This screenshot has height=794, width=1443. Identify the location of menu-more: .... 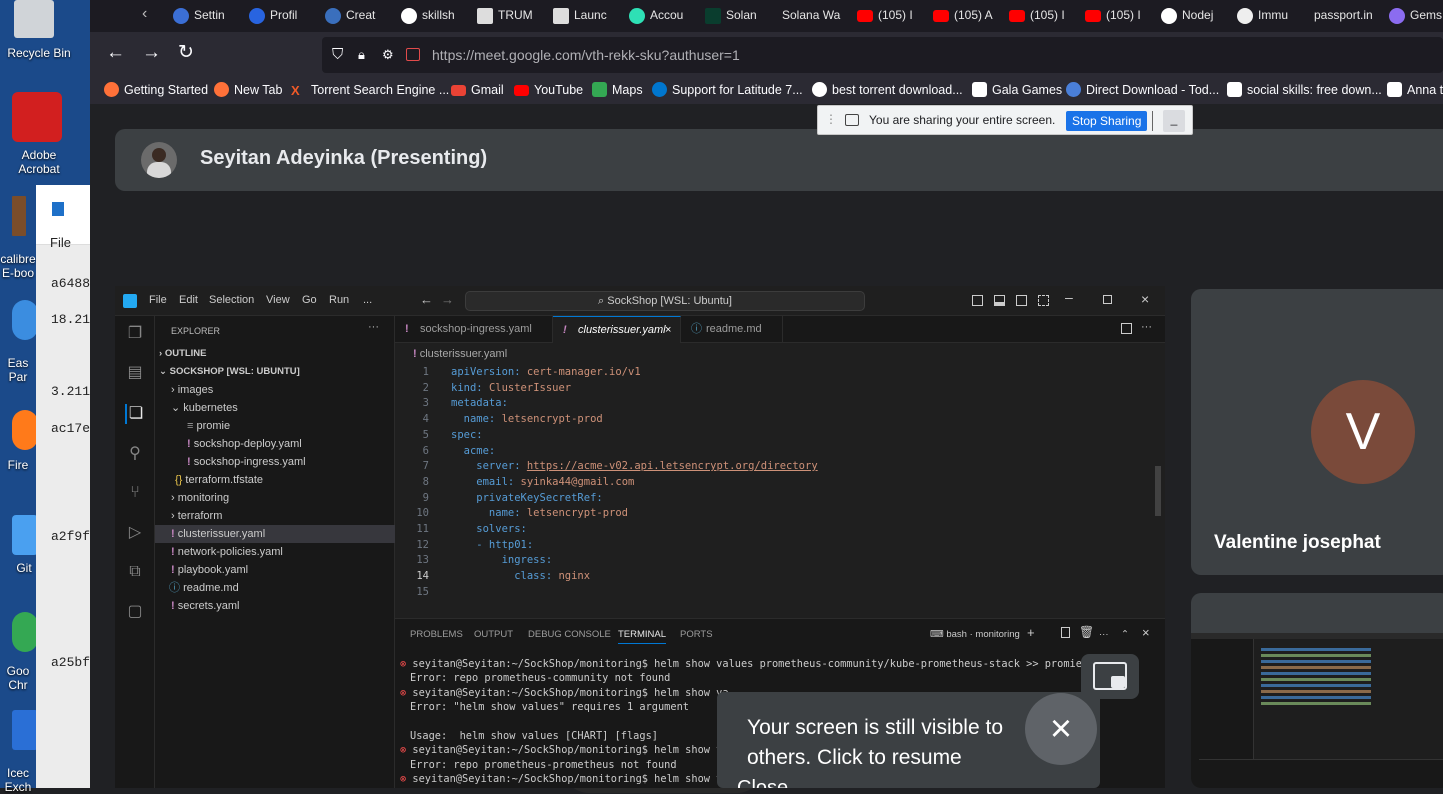
(367, 300).